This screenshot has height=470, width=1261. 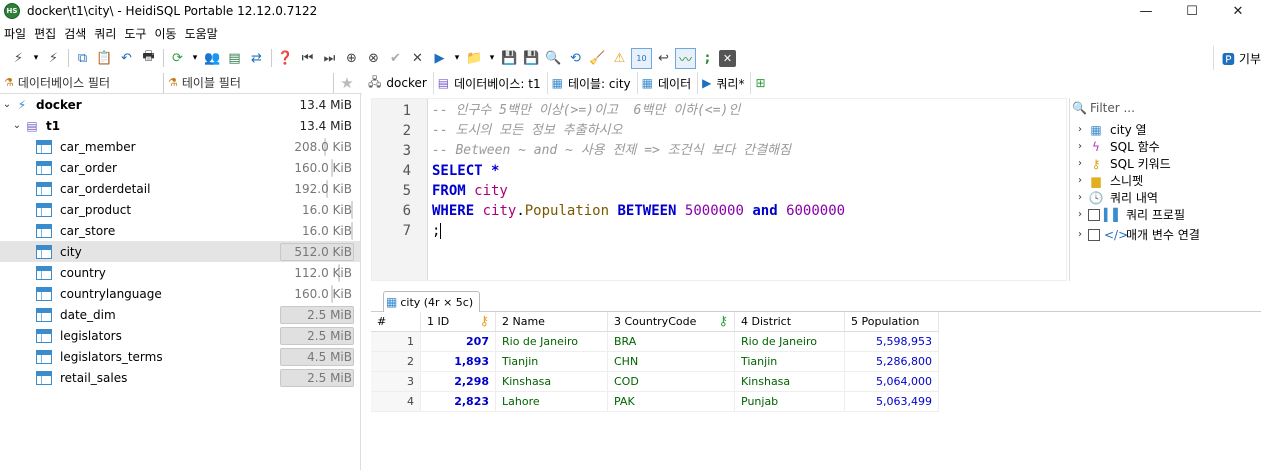 What do you see at coordinates (1094, 234) in the screenshot?
I see `params-checkbox` at bounding box center [1094, 234].